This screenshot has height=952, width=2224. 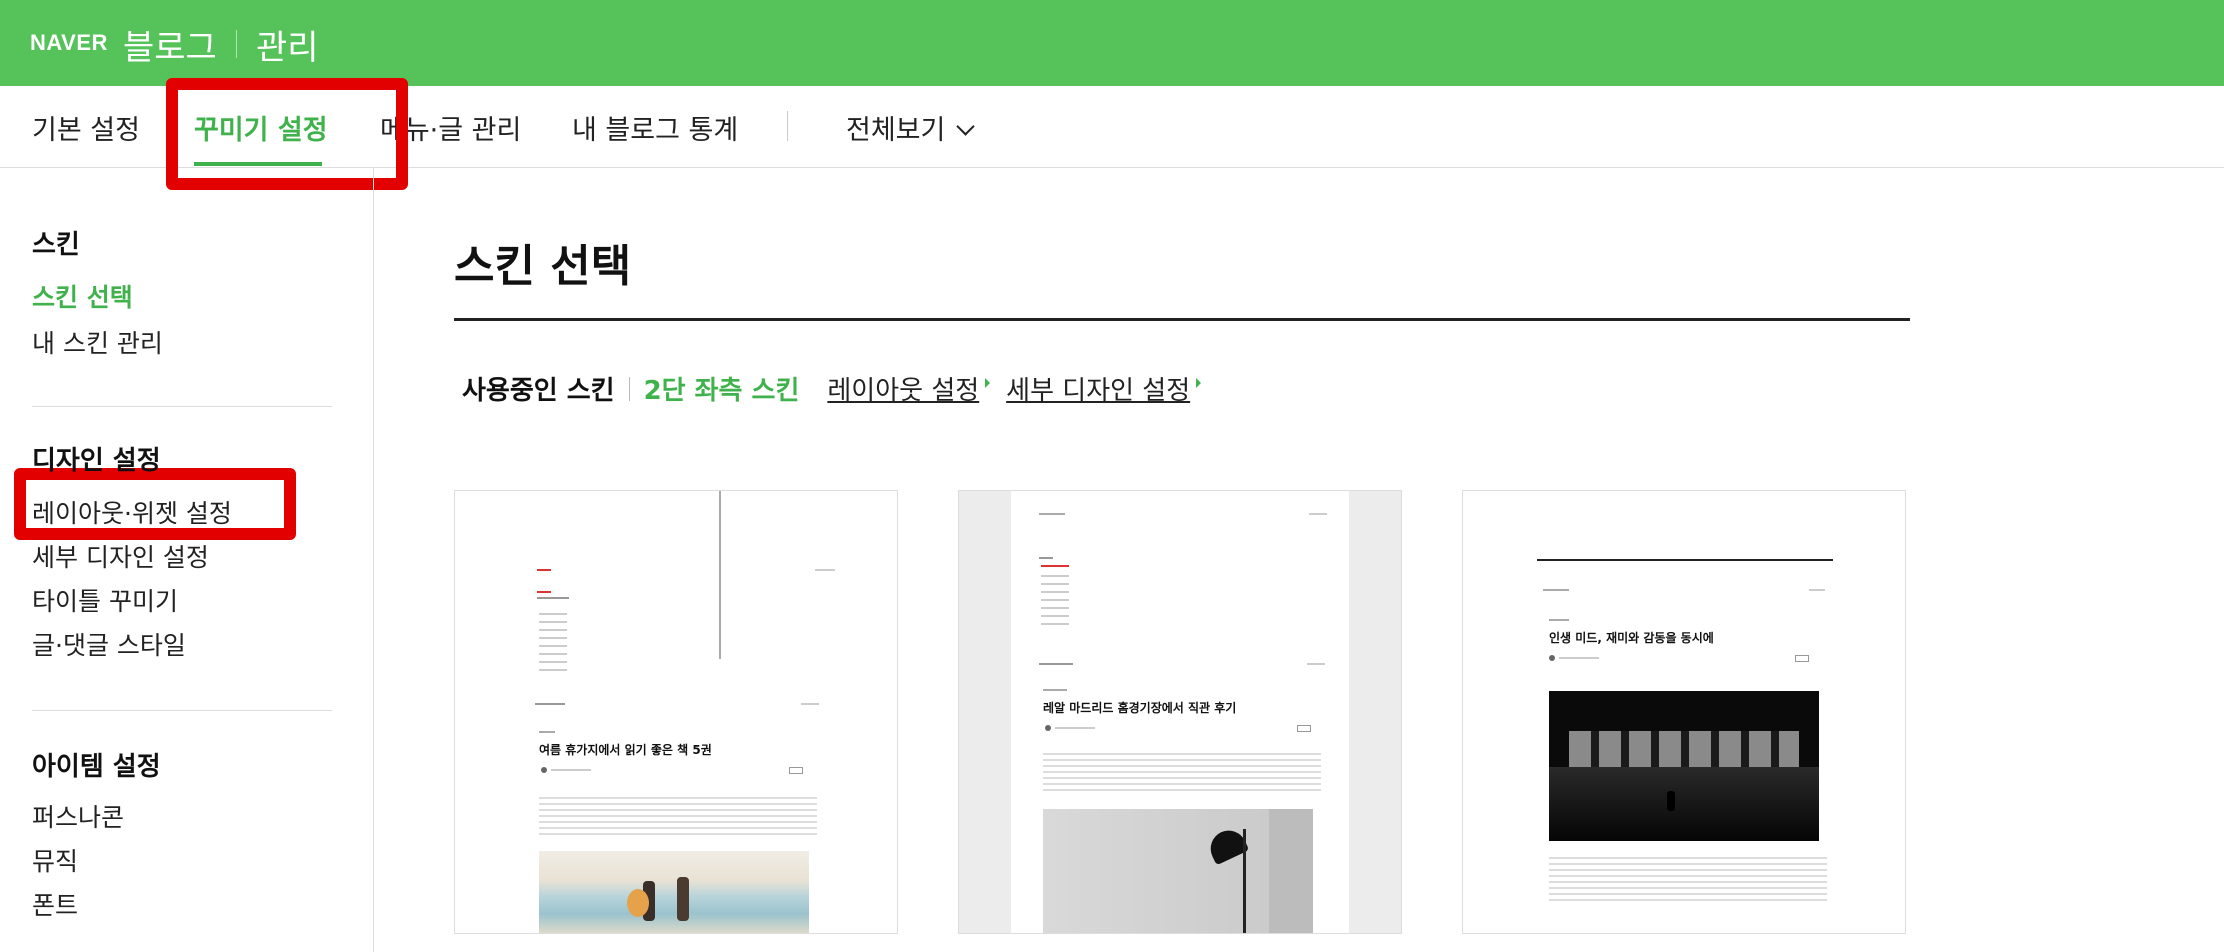 I want to click on tab-blog-statistics: 내 블로그 통계, so click(x=655, y=127).